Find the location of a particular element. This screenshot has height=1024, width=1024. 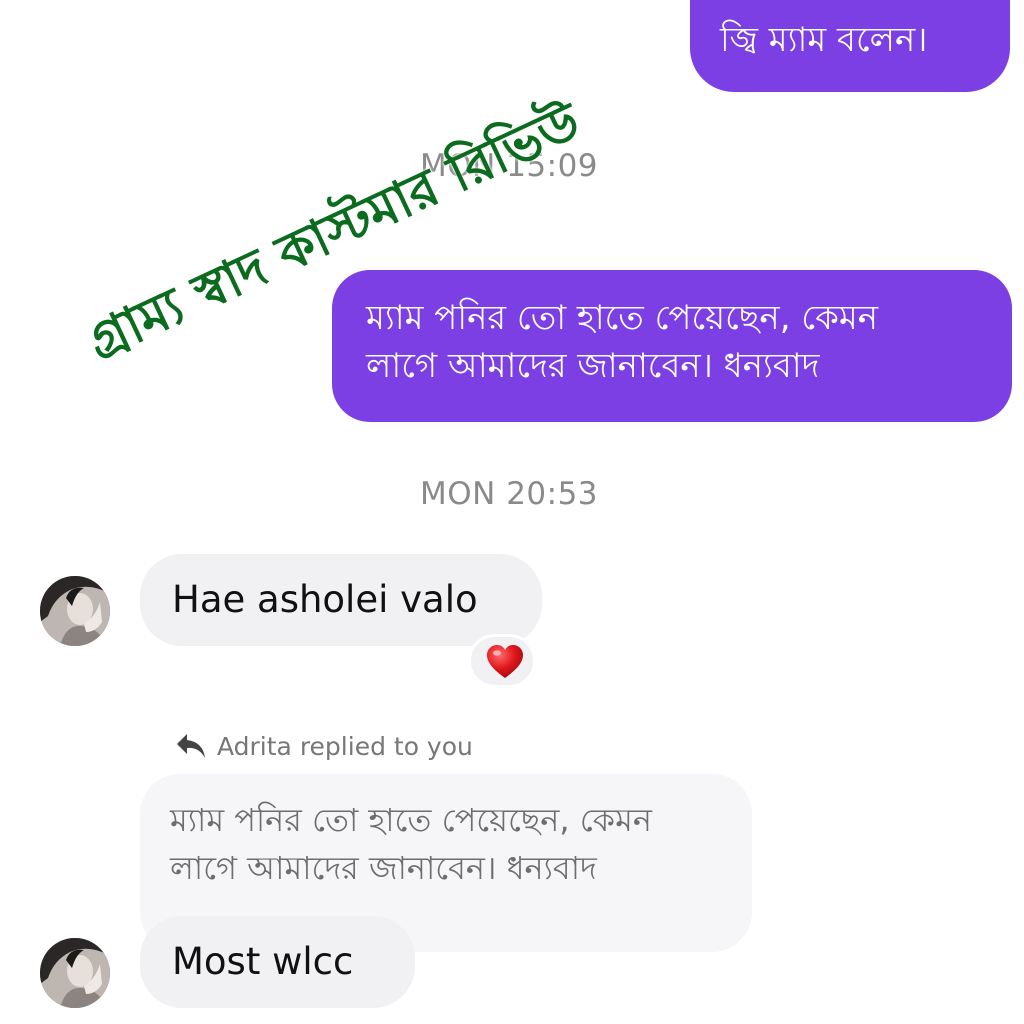

outgoing-message-bubble: জ্বি ম্যাম বলেন। is located at coordinates (850, 46).